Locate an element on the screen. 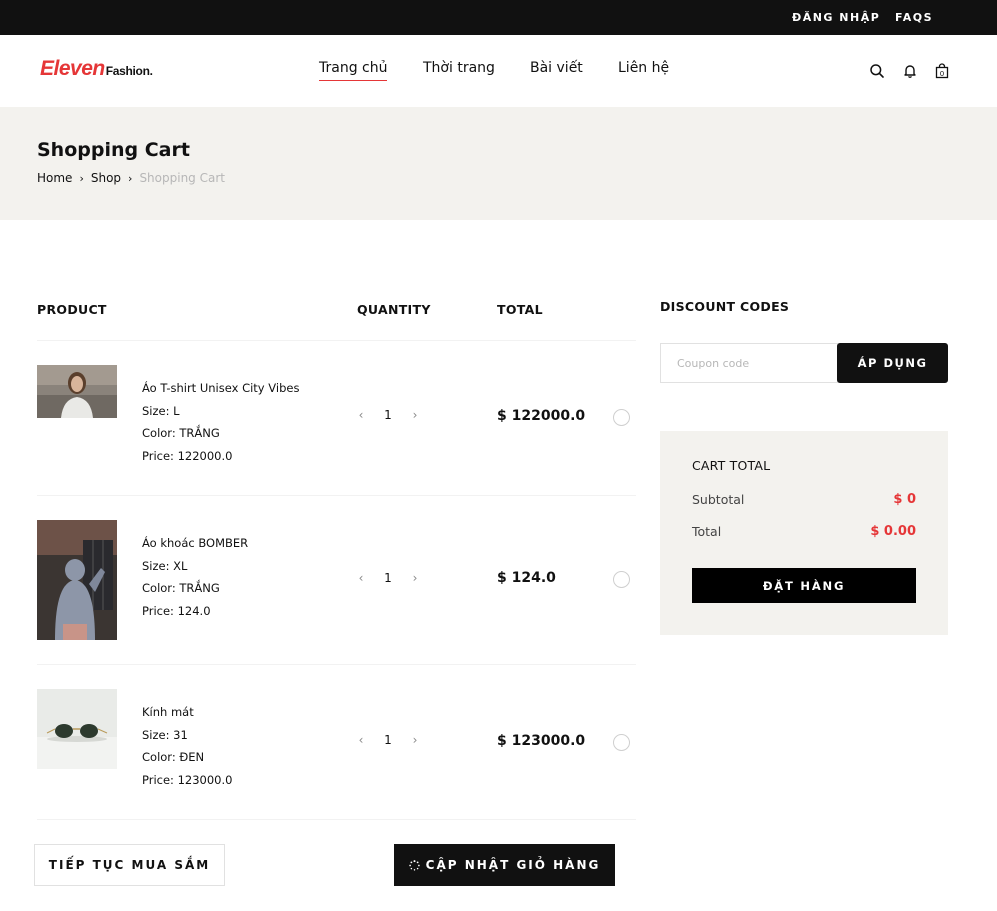 This screenshot has height=911, width=997. breadcrumb: Home › Shop › Shopping Cart is located at coordinates (131, 178).